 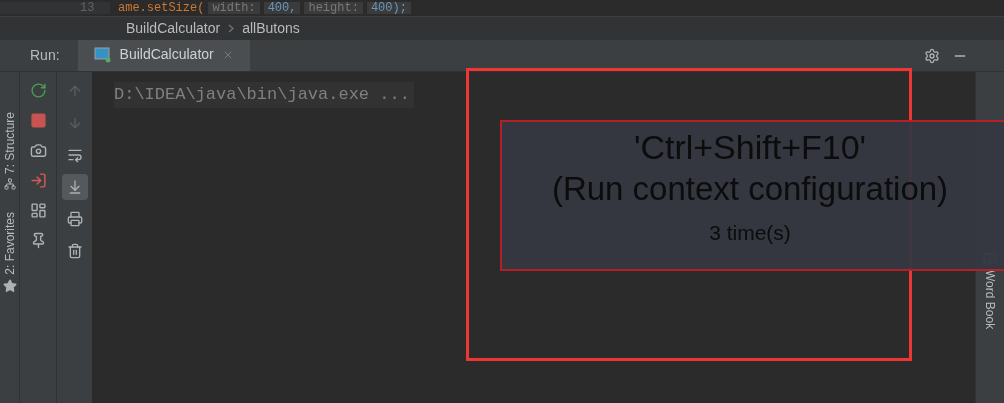 What do you see at coordinates (173, 28) in the screenshot?
I see `breadcrumb: BuildCalculator` at bounding box center [173, 28].